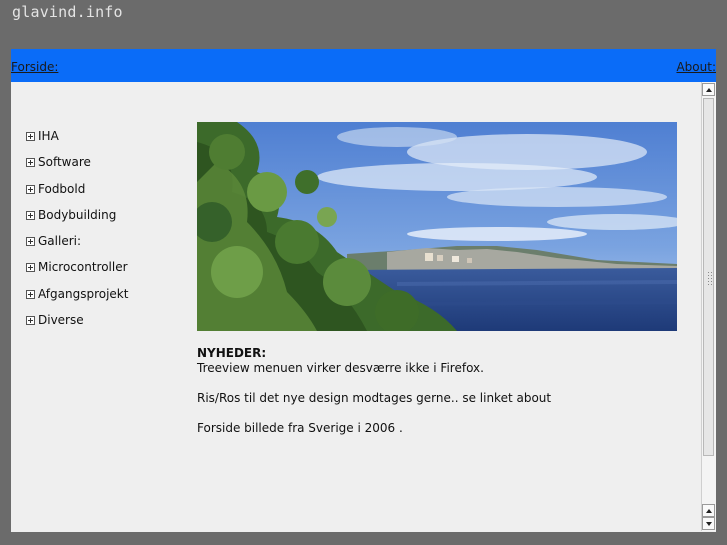 The image size is (727, 545). I want to click on tree-item-bodybuilding: Bodybuilding, so click(77, 221).